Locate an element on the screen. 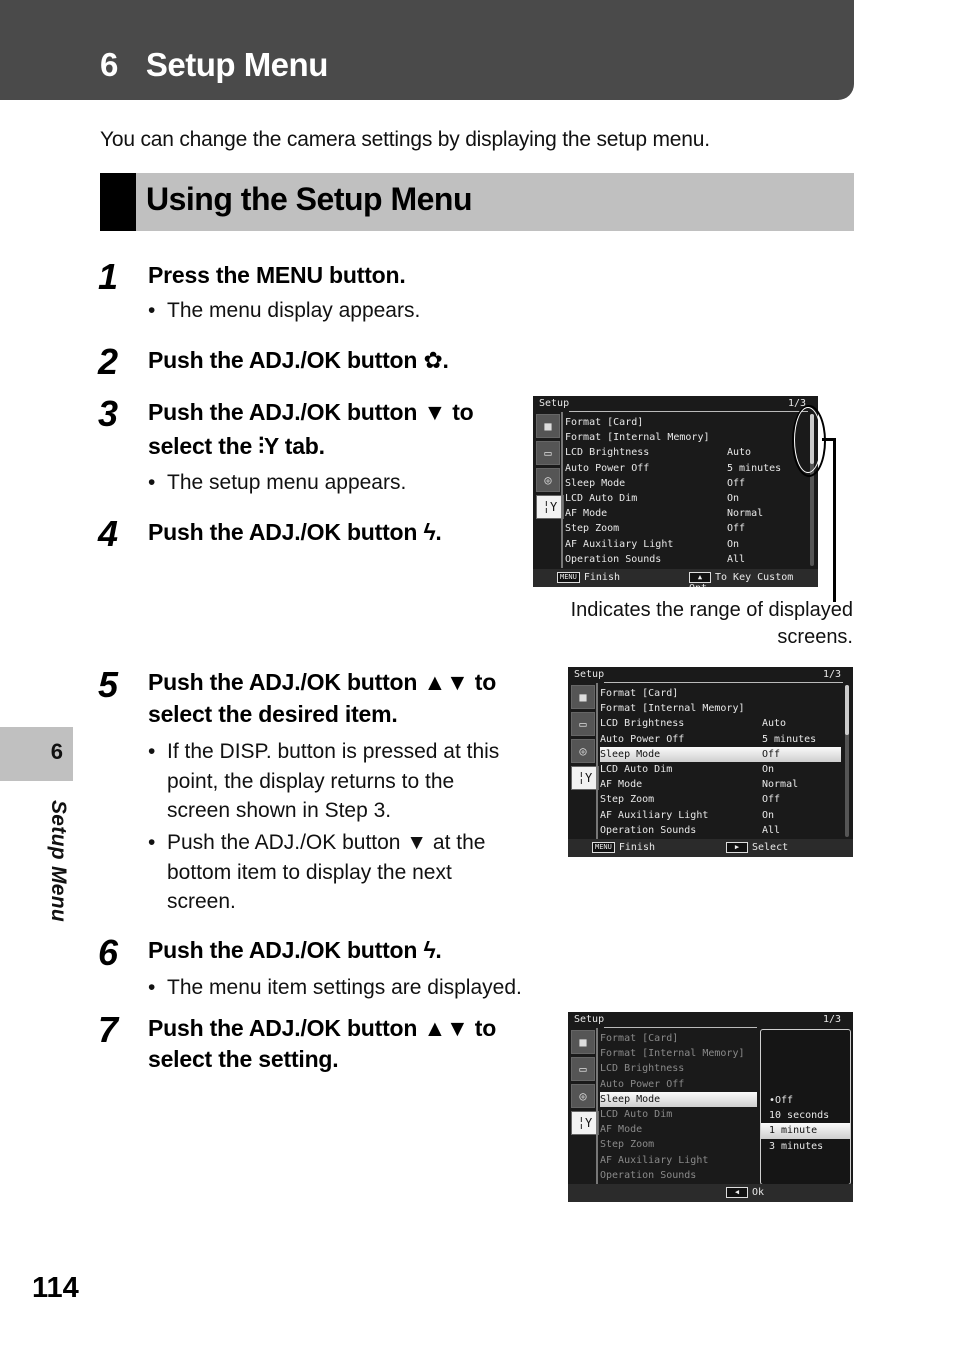 The height and width of the screenshot is (1345, 954). step-1-bullet: • The menu display appears. is located at coordinates (284, 311).